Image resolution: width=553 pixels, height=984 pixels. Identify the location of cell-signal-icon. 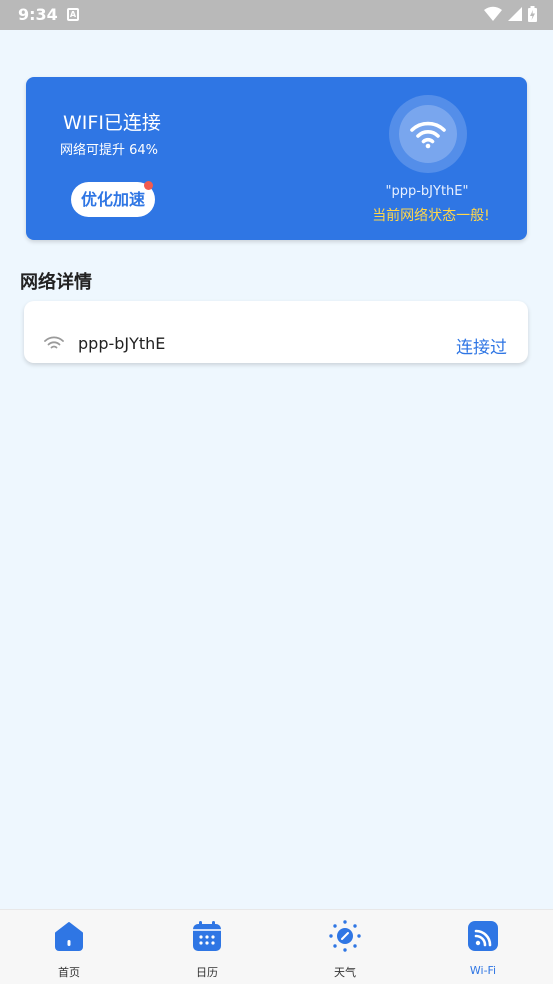
(515, 14).